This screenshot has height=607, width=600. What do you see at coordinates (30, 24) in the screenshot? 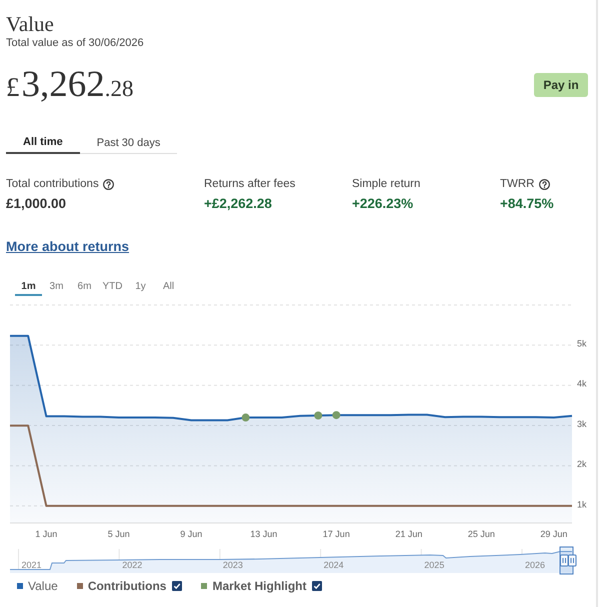
I see `section-title: Value` at bounding box center [30, 24].